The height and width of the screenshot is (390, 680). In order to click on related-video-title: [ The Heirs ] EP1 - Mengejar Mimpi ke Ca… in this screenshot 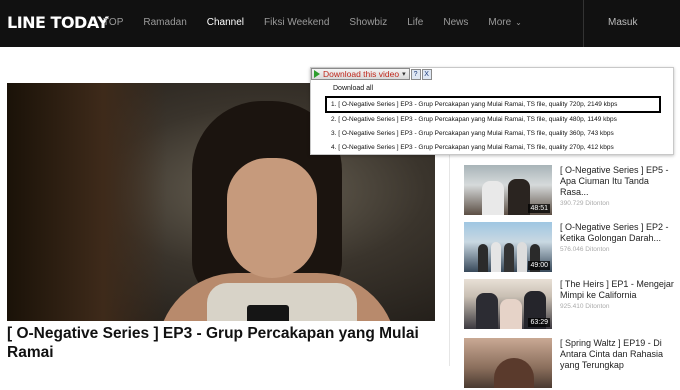, I will do `click(617, 290)`.